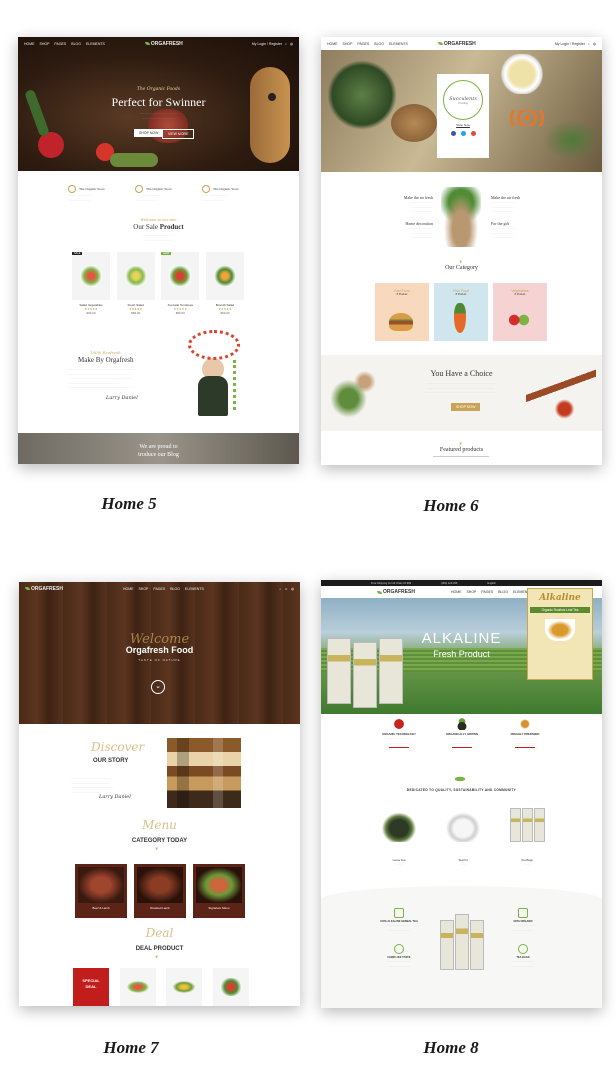 Image resolution: width=616 pixels, height=1070 pixels. What do you see at coordinates (101, 891) in the screenshot?
I see `category-card: Beef & Lamb` at bounding box center [101, 891].